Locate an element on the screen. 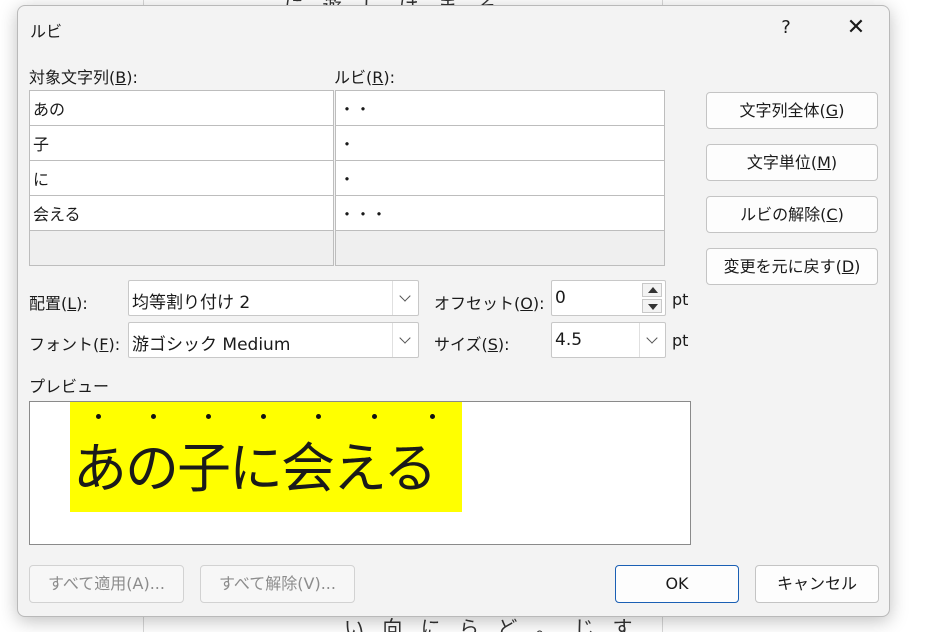  offset-value: 0 is located at coordinates (560, 298).